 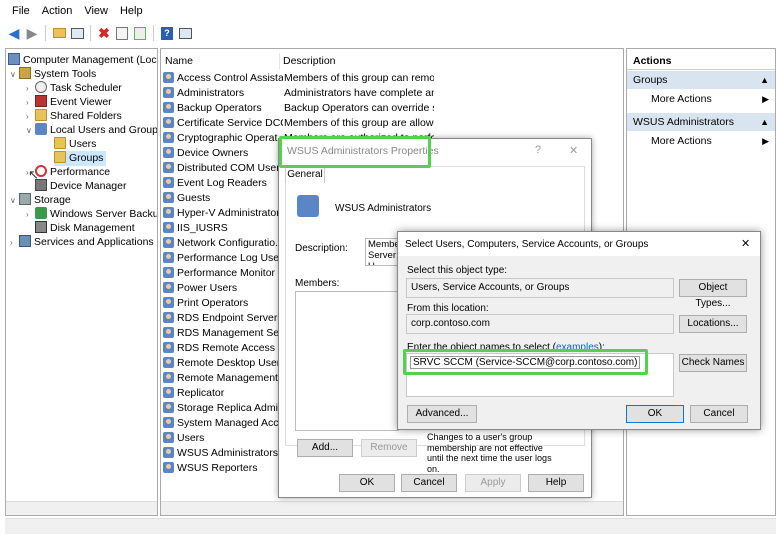 I want to click on column-header-description: Description, so click(x=309, y=61).